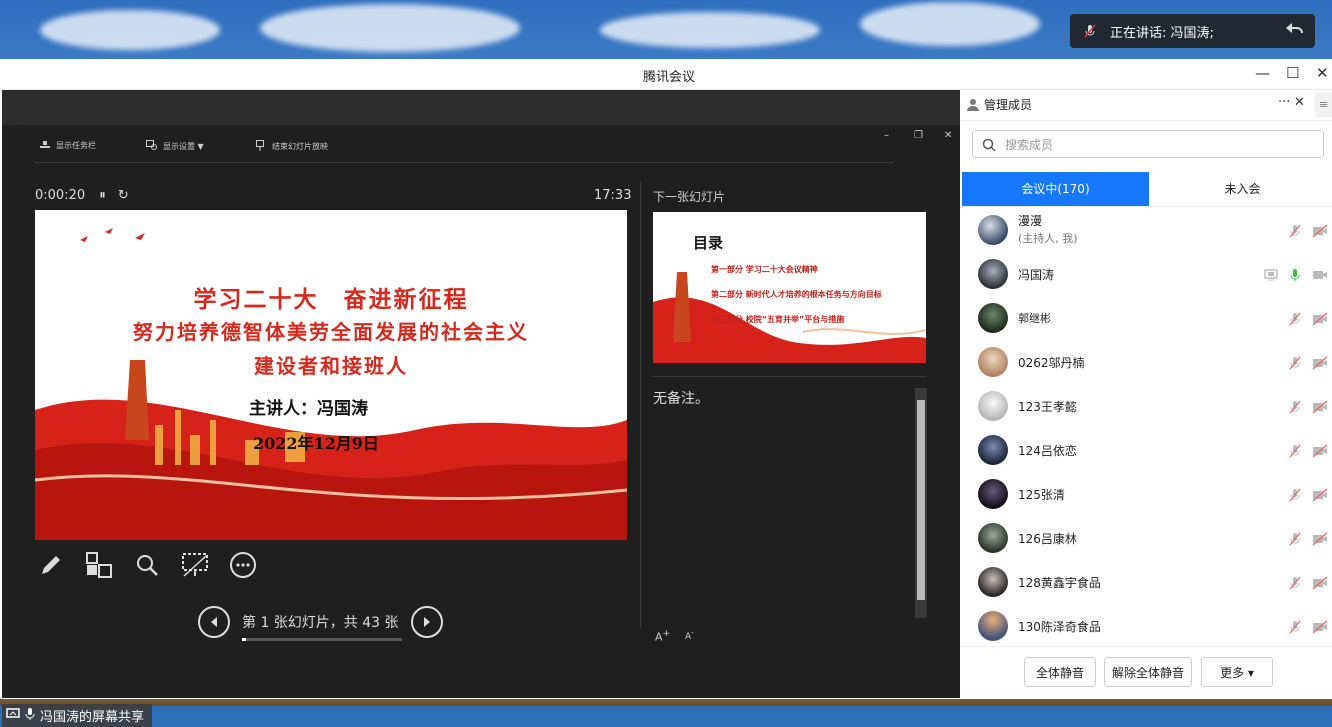 This screenshot has height=727, width=1332. Describe the element at coordinates (1240, 189) in the screenshot. I see `tab-not-joined: 未入会` at that location.